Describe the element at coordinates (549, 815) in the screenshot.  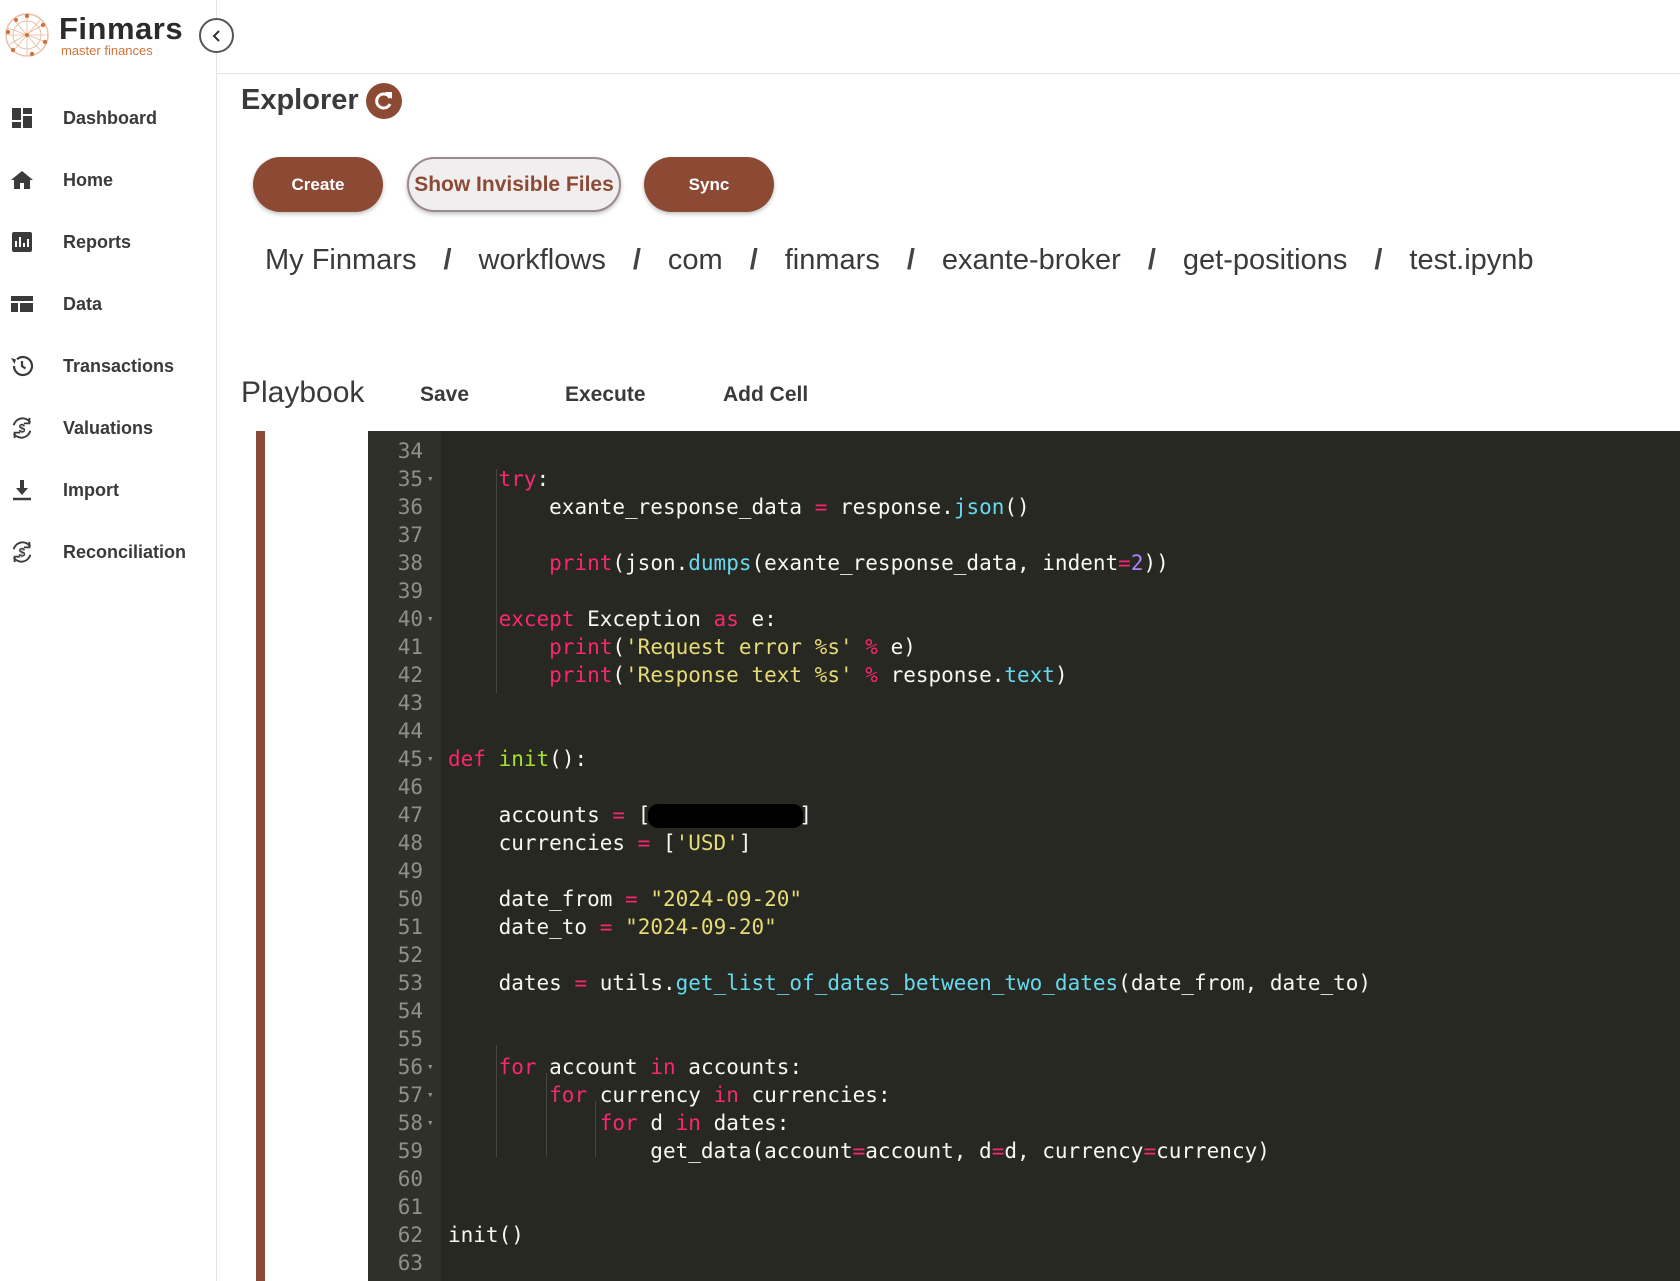
I see `code-token: accounts` at that location.